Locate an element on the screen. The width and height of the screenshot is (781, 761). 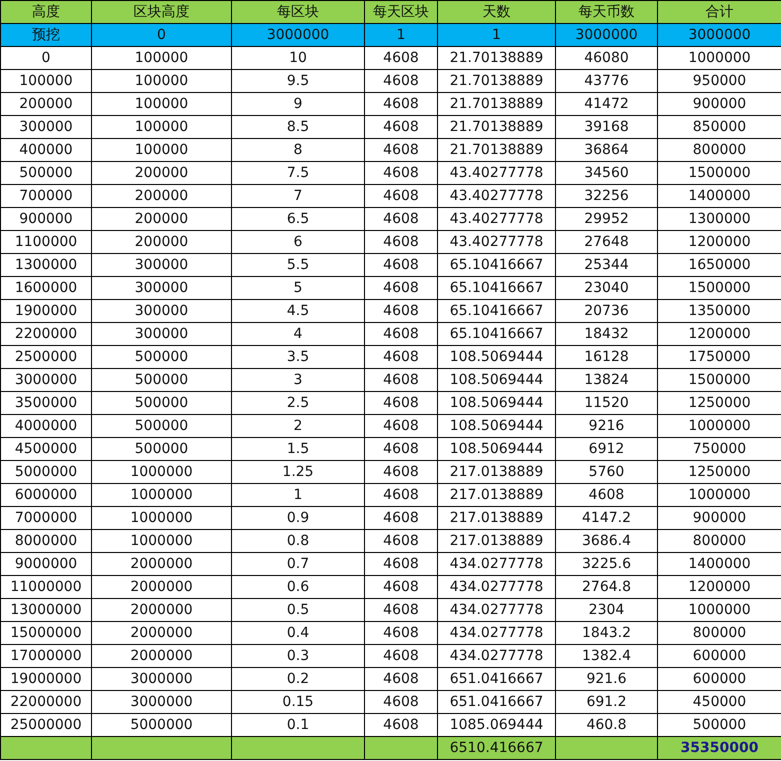
table-cell: 2.5 is located at coordinates (298, 403).